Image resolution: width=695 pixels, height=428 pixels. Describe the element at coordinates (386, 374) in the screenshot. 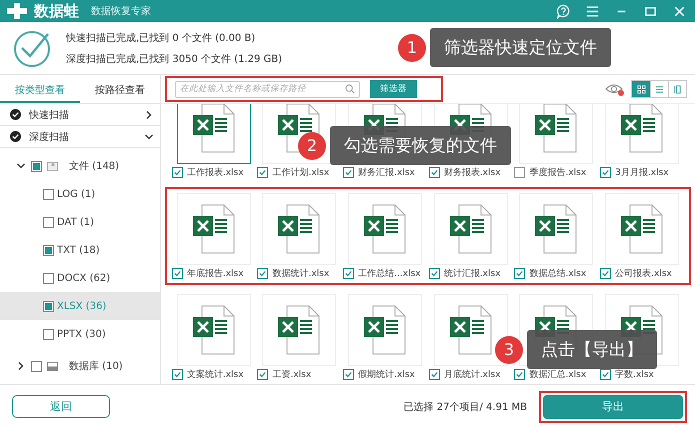

I see `file-name: 假期统计.xlsx` at that location.